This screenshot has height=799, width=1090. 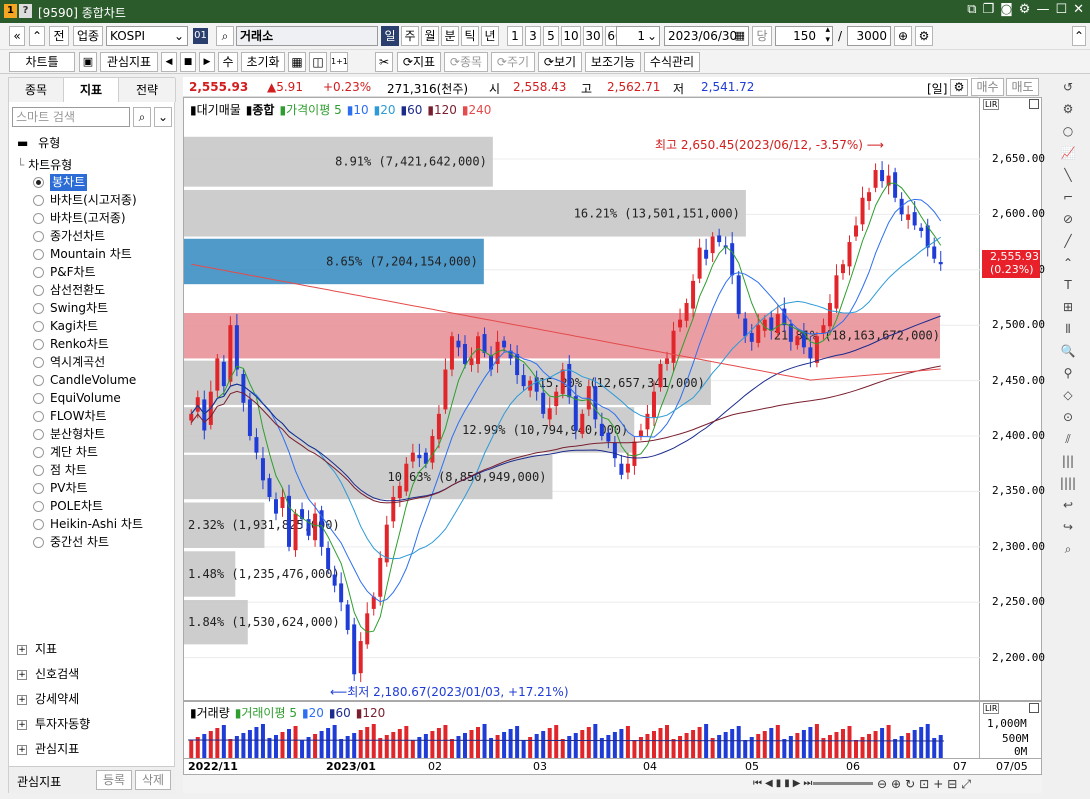 What do you see at coordinates (470, 36) in the screenshot?
I see `period-button: 틱` at bounding box center [470, 36].